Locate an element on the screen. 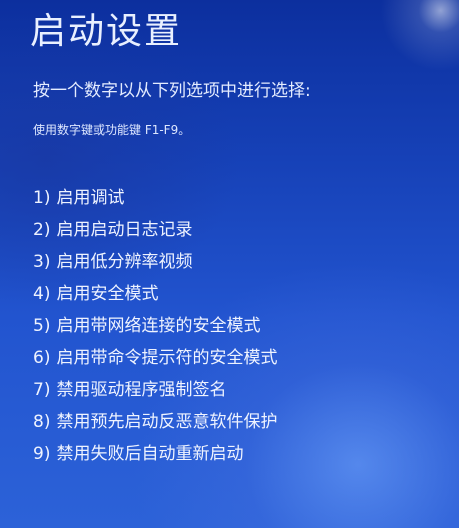  option-enable-boot-logging: 2) 启用启动日志记录 is located at coordinates (155, 230).